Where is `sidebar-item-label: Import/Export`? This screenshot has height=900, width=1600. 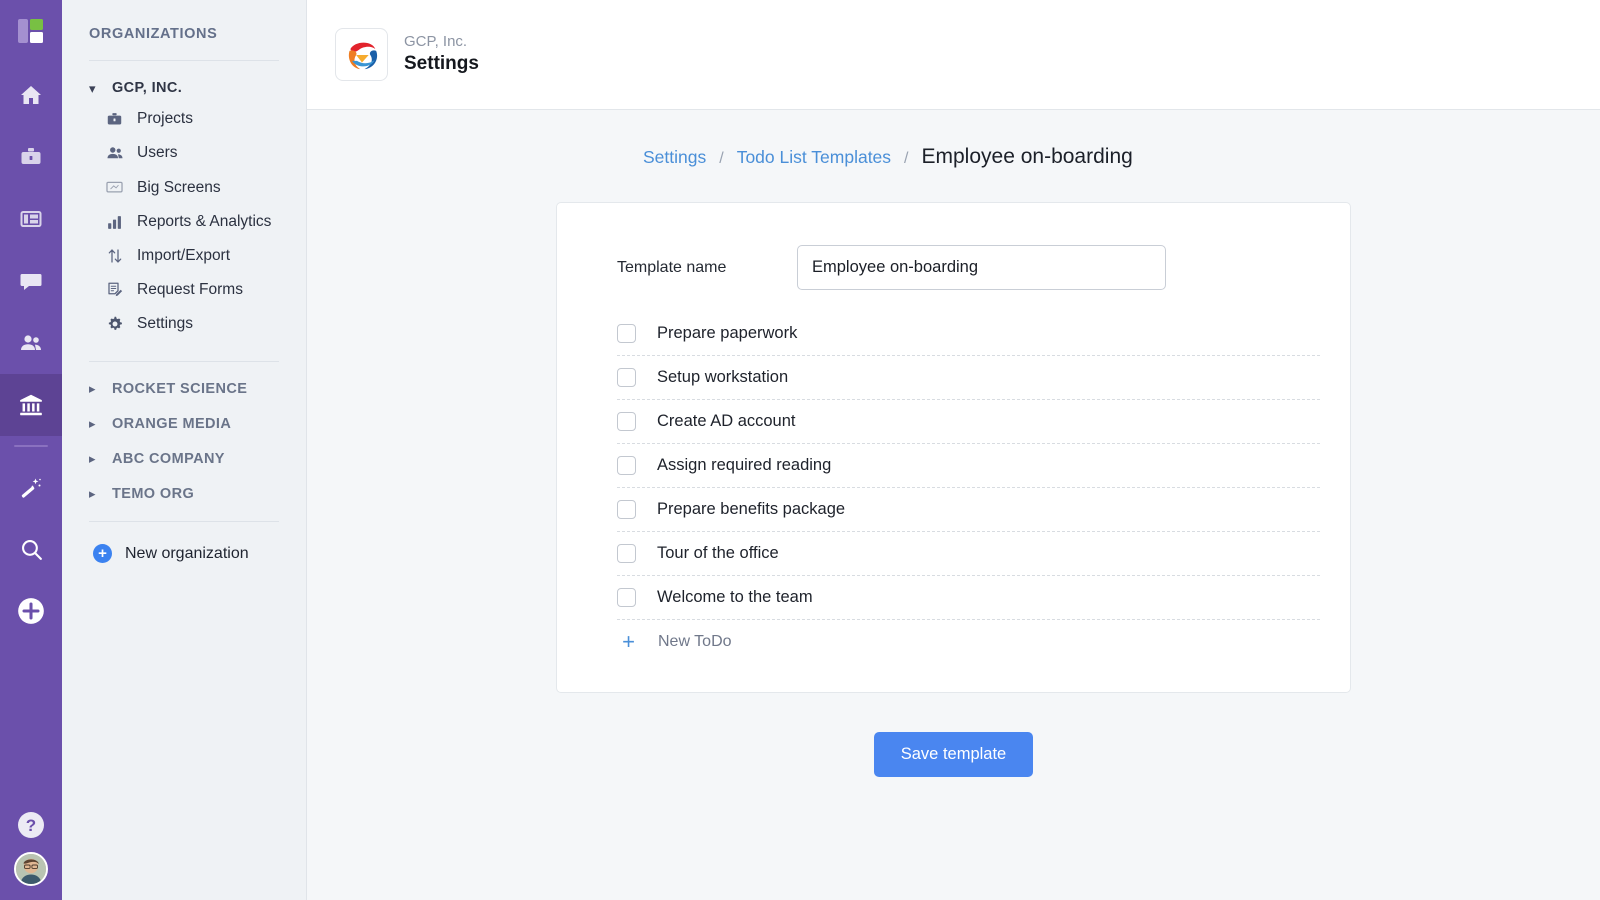 sidebar-item-label: Import/Export is located at coordinates (184, 255).